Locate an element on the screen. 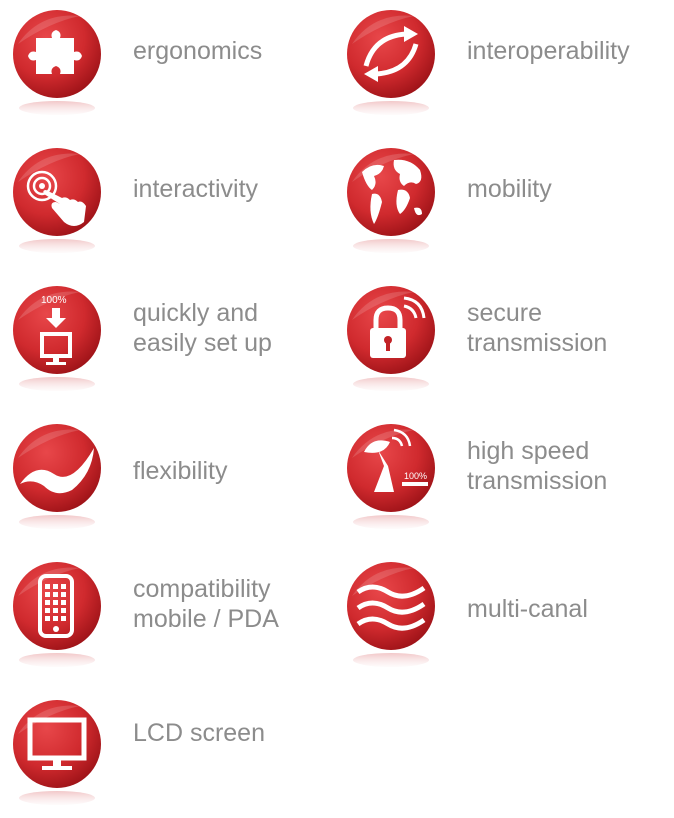  arrows-exchange-icon is located at coordinates (394, 68).